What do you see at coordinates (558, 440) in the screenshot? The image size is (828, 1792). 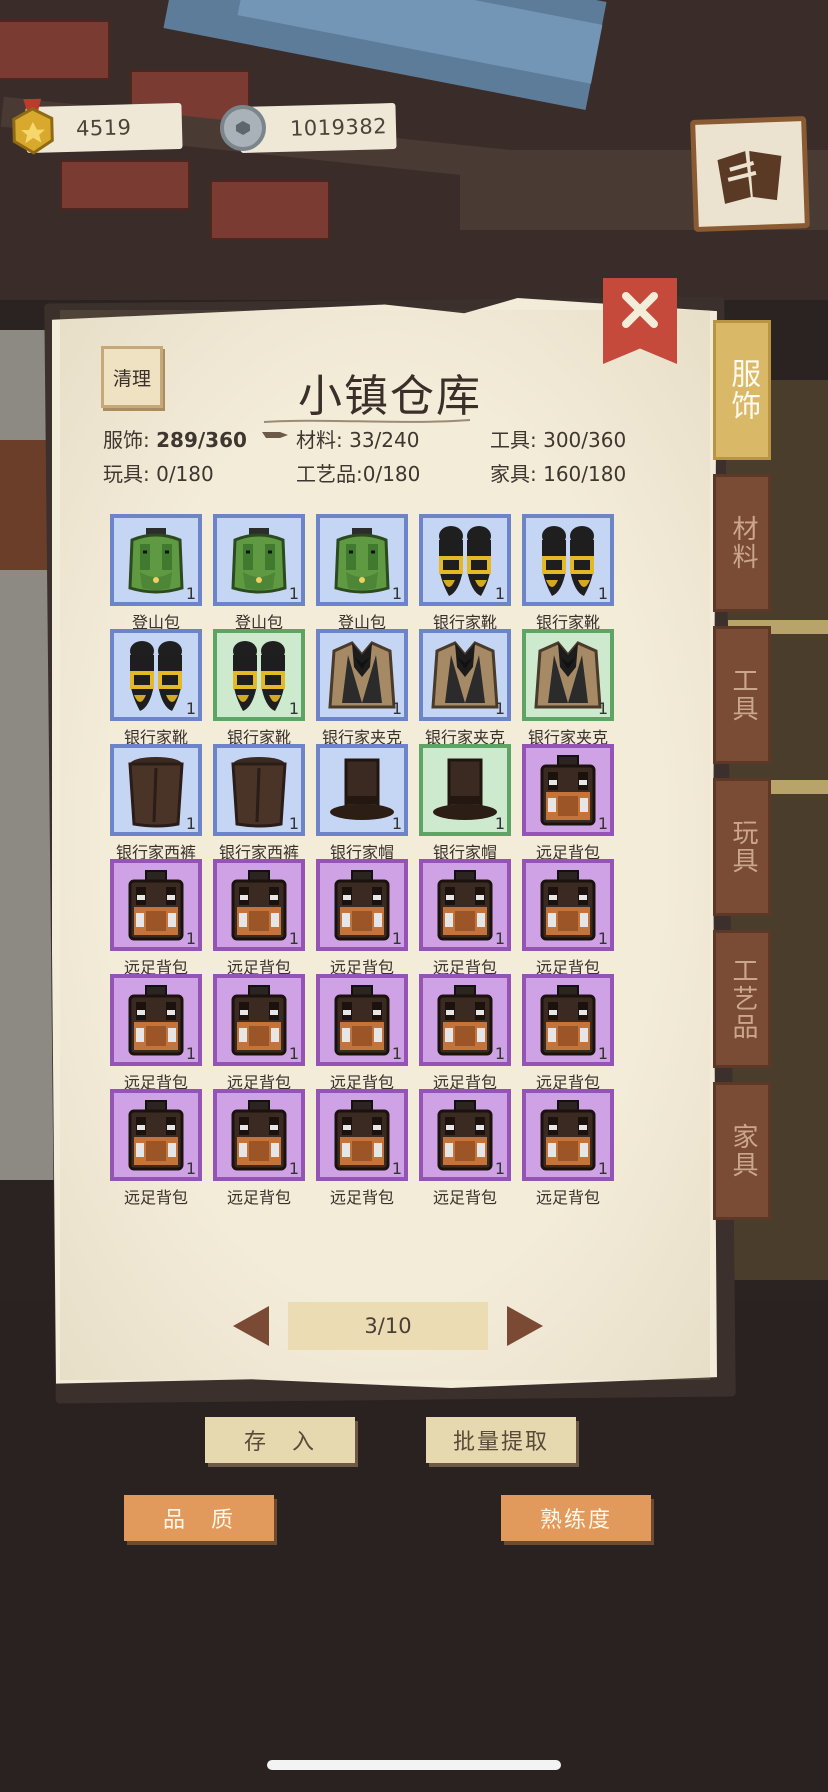 I see `stat-tools: 工具: 300/360` at bounding box center [558, 440].